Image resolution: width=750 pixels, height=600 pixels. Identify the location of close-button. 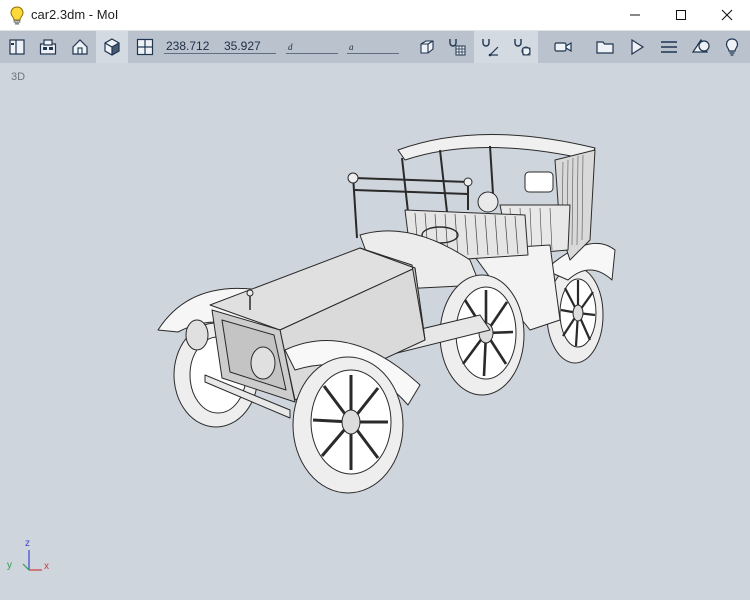
(727, 15).